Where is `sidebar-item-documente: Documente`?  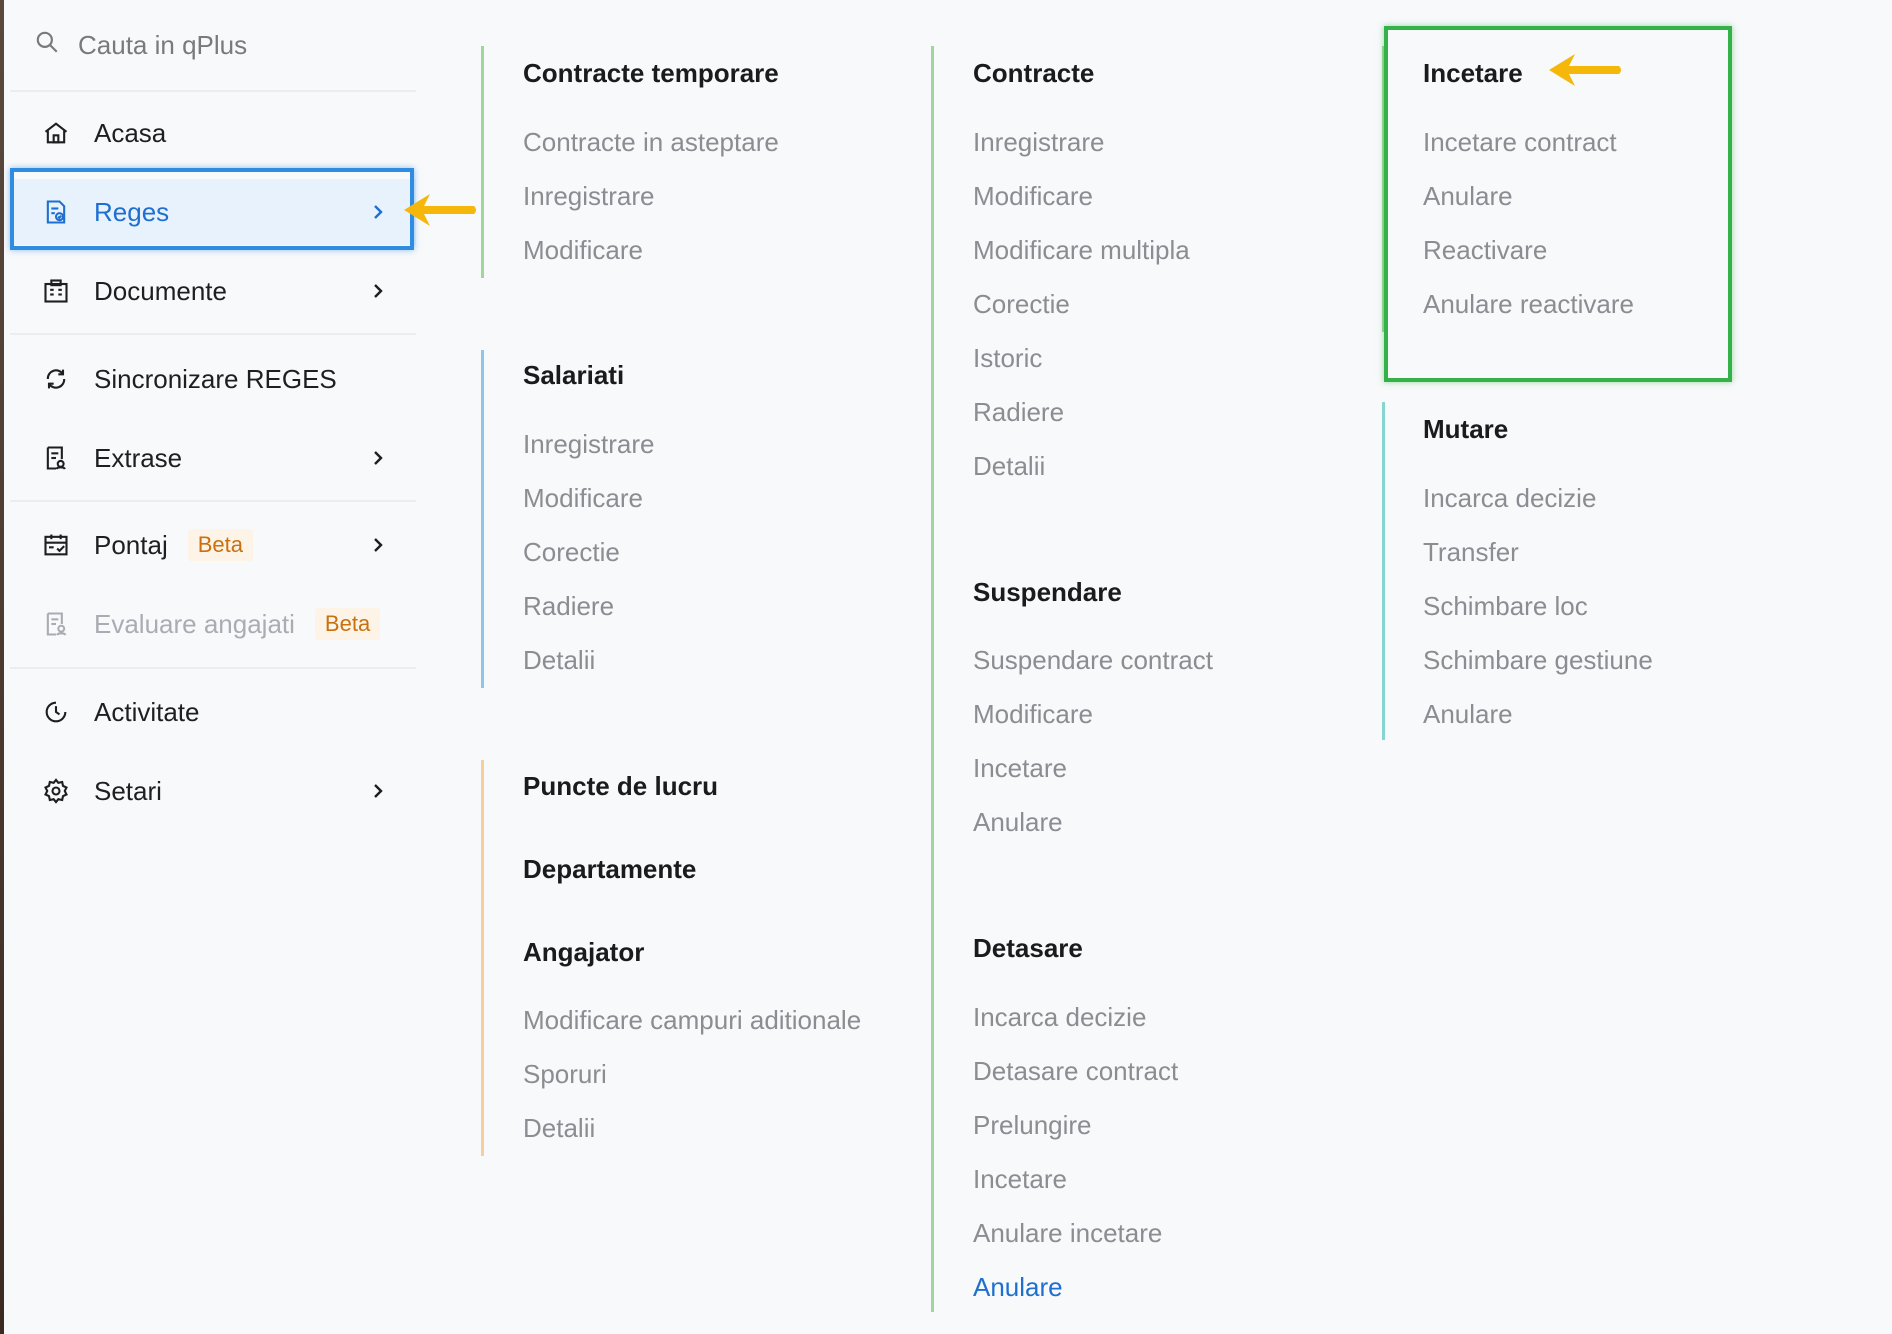
sidebar-item-documente: Documente is located at coordinates (213, 291).